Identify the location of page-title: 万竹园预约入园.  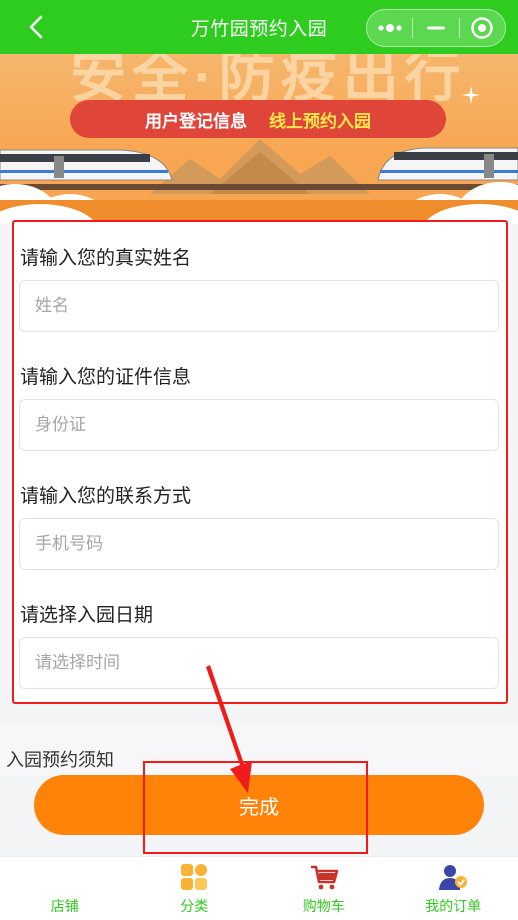
(259, 29).